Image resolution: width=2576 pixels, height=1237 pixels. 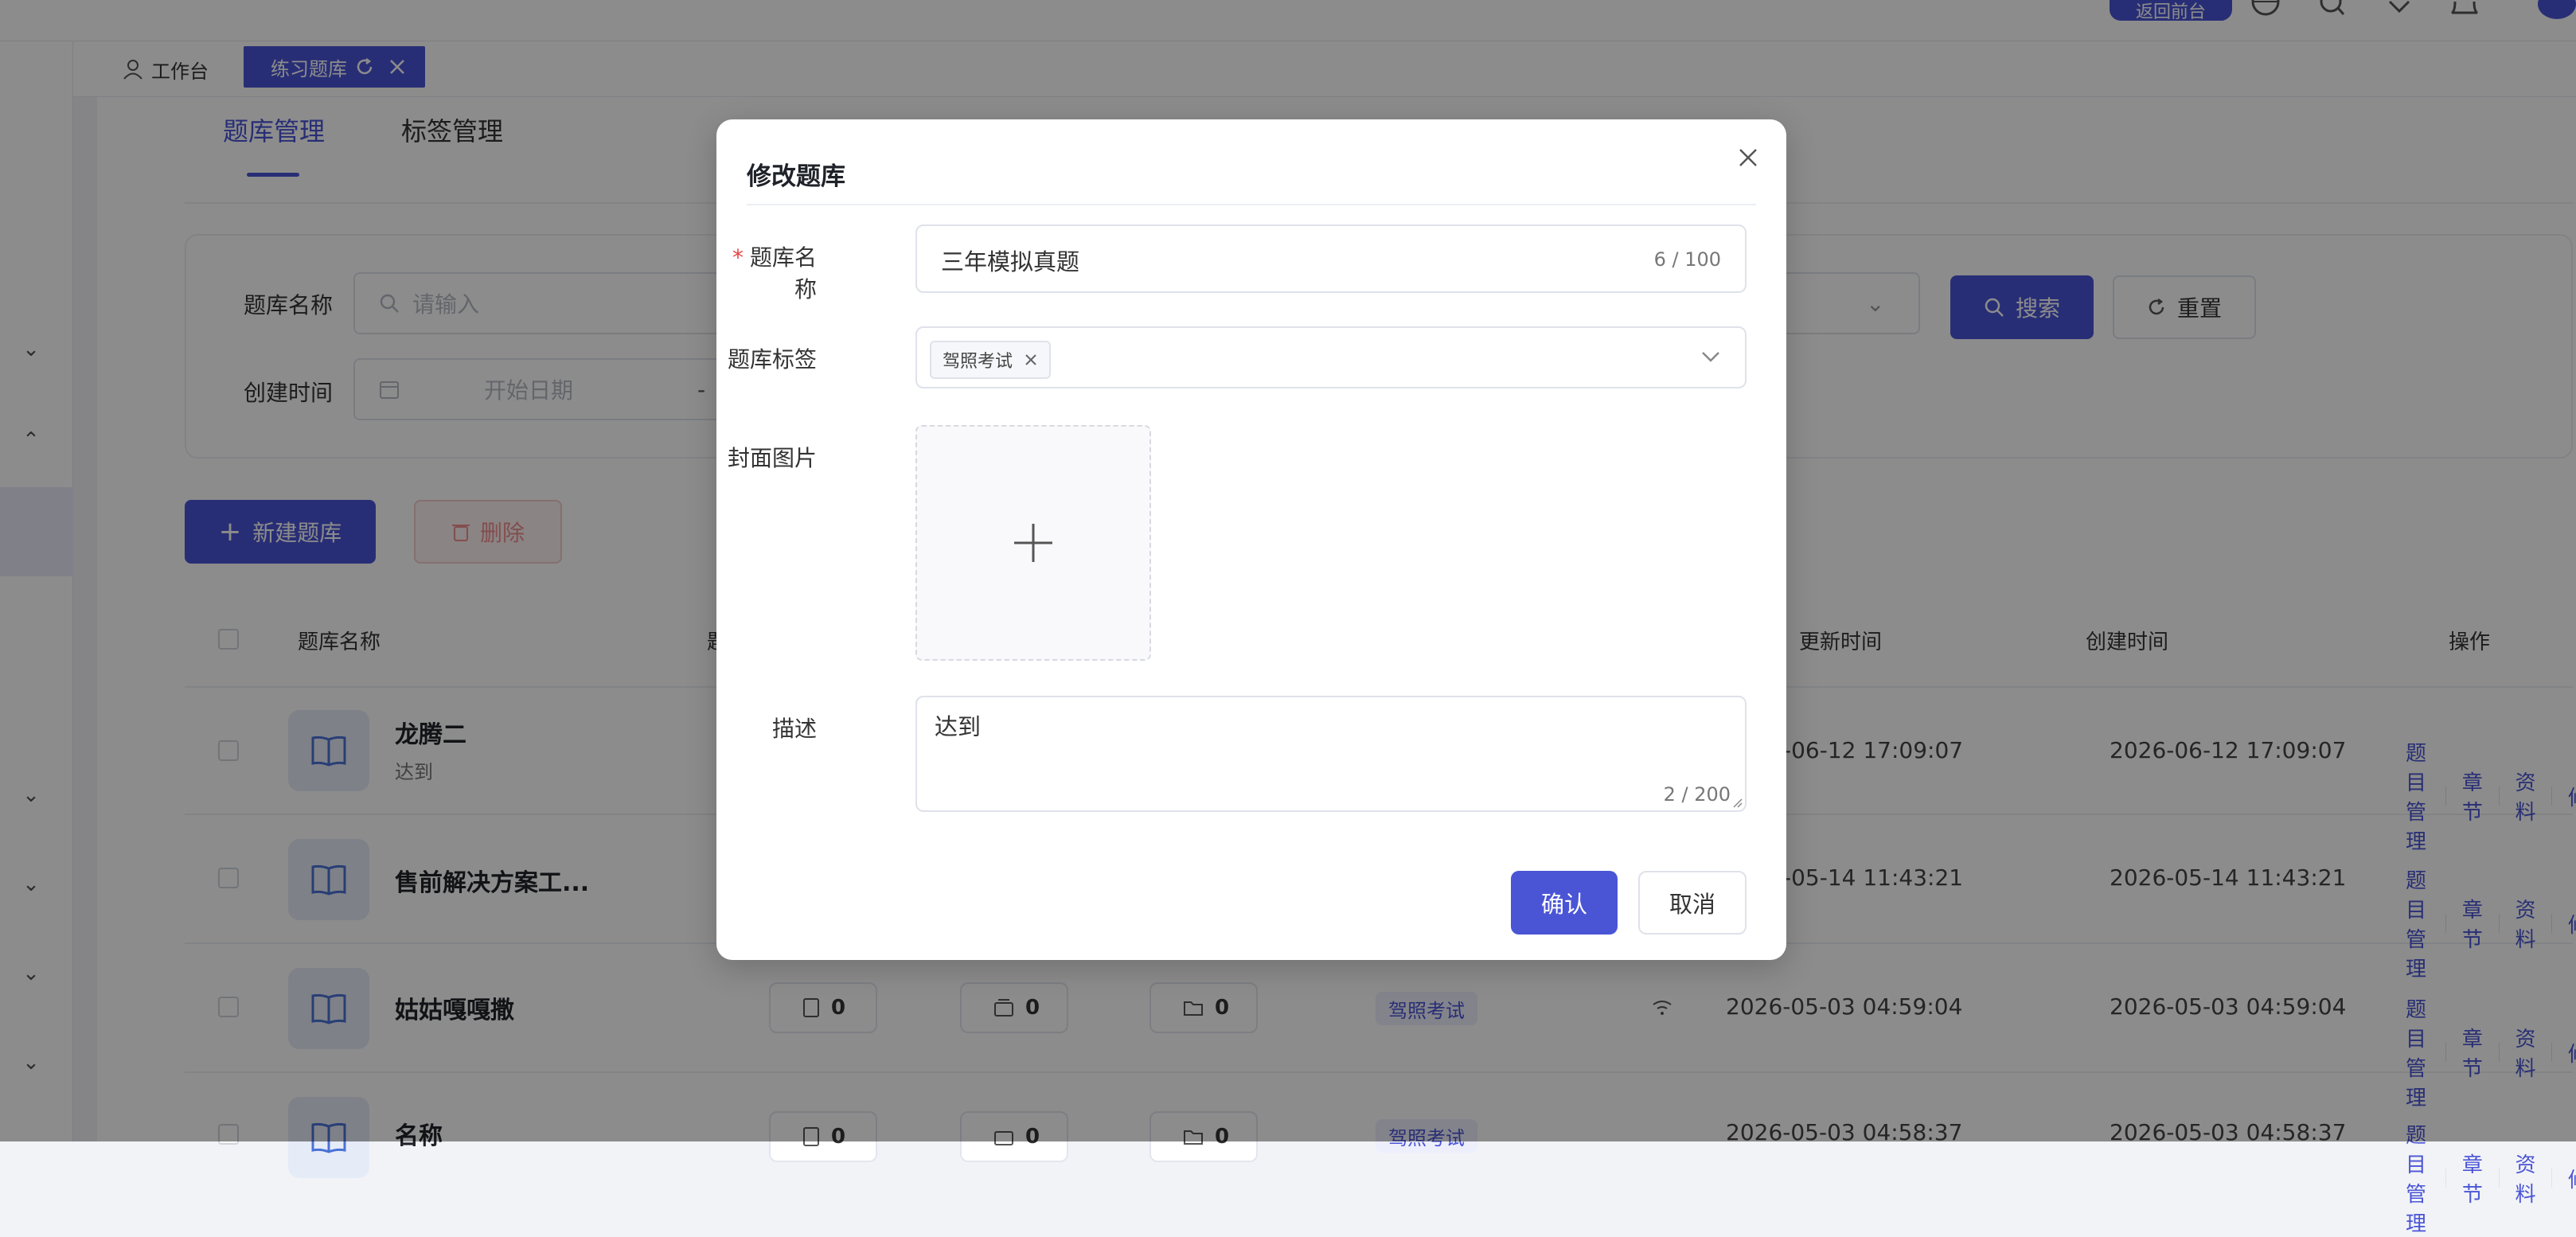 What do you see at coordinates (1331, 258) in the screenshot?
I see `bank-name-input: 三年模拟真题 6 / 100` at bounding box center [1331, 258].